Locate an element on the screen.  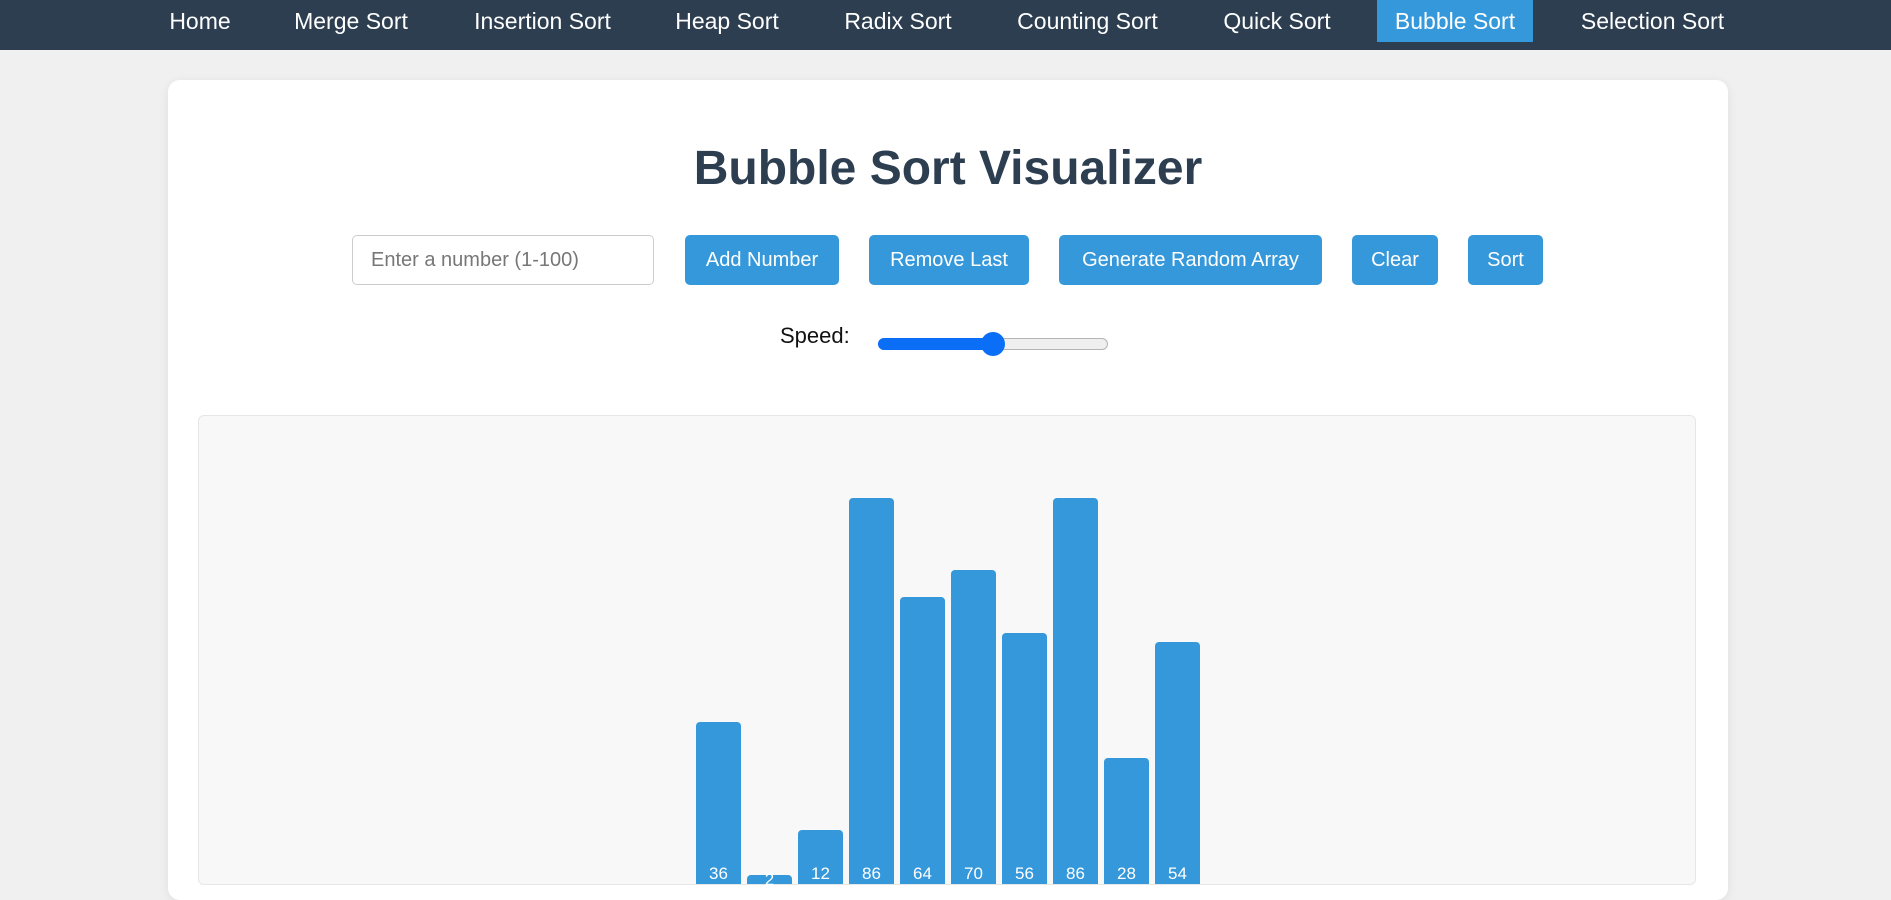
speed-label: Speed: is located at coordinates (815, 335).